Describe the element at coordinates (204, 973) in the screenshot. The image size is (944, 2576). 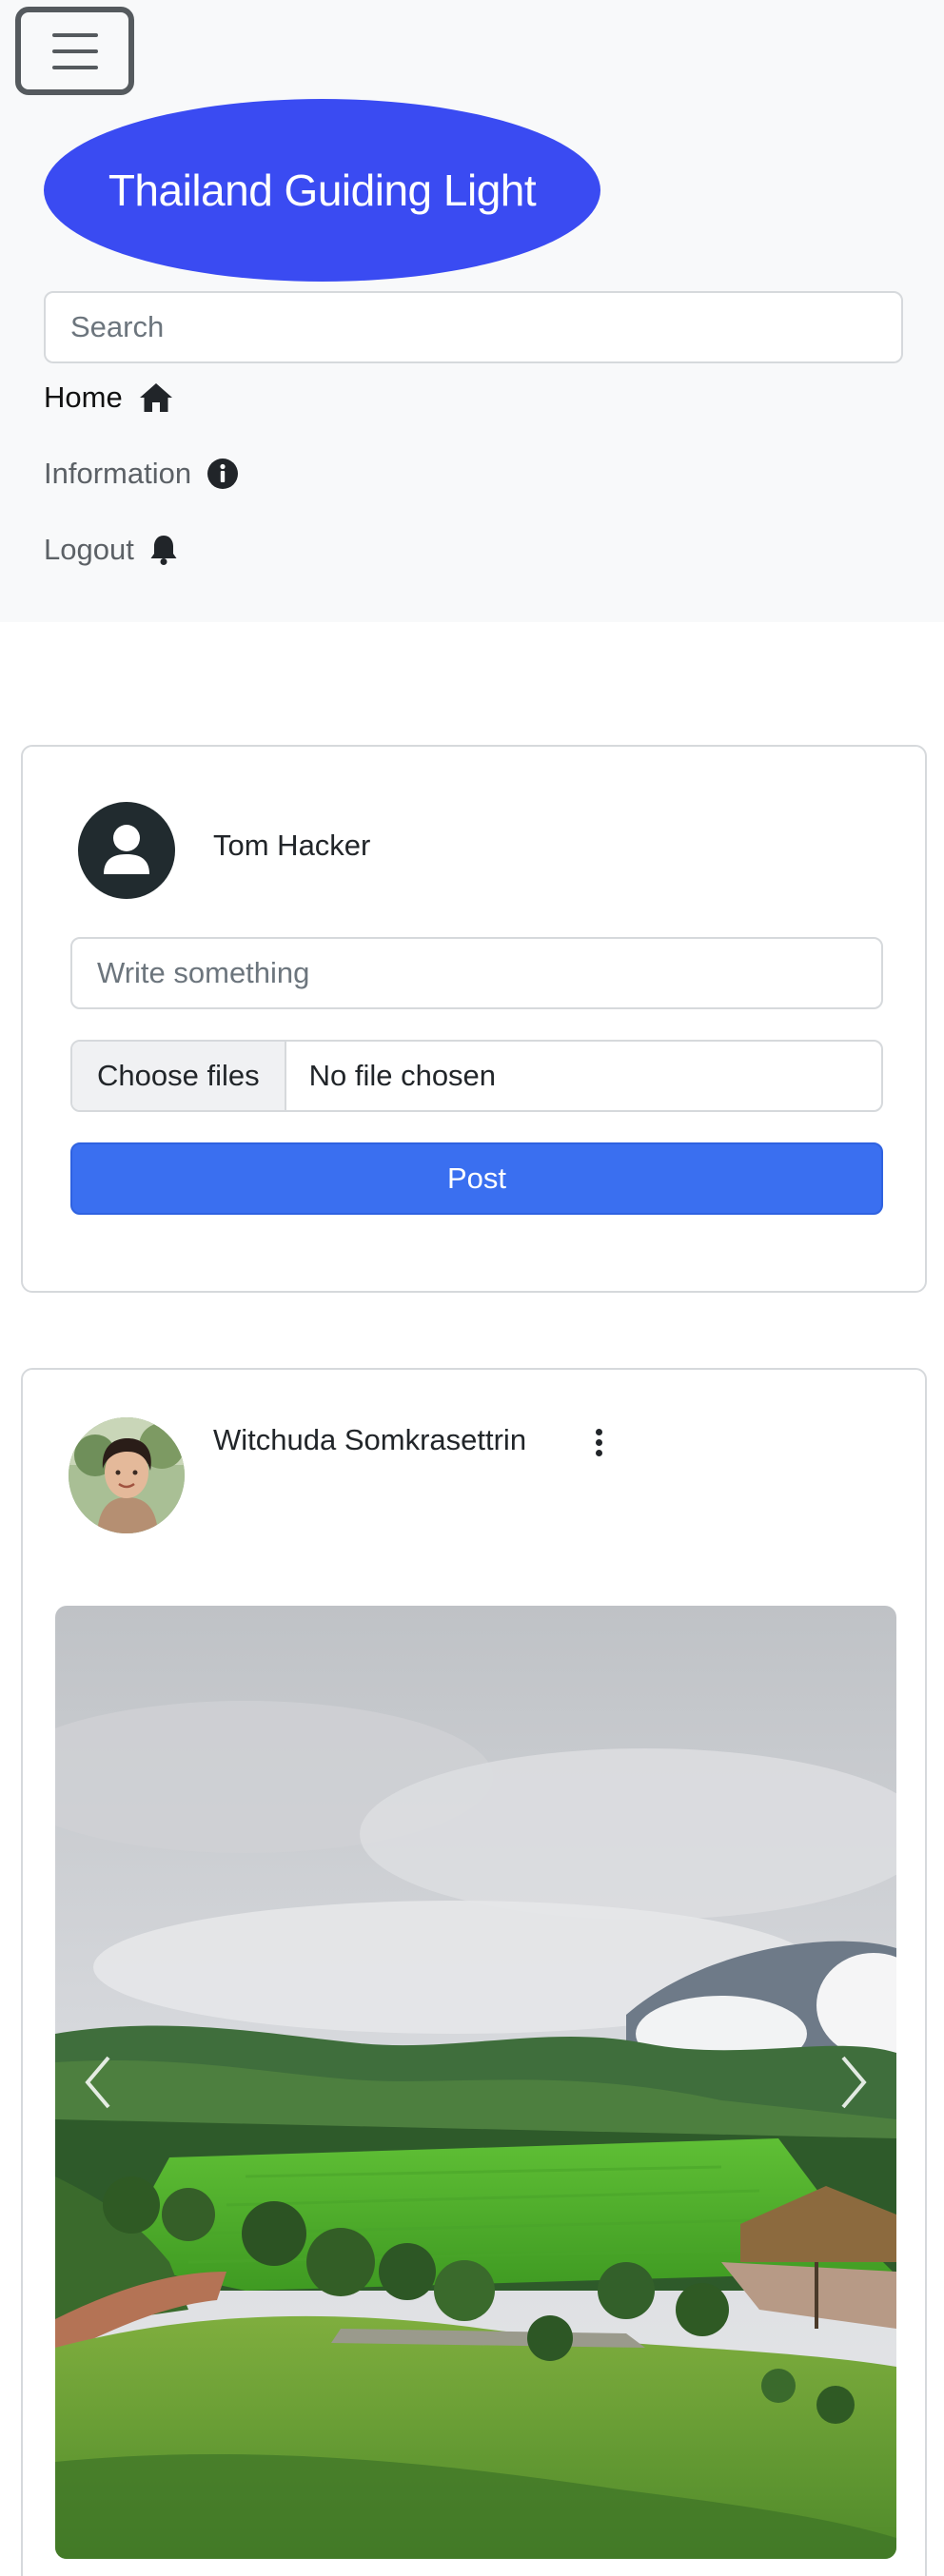
I see `post-text-placeholder: Write something` at that location.